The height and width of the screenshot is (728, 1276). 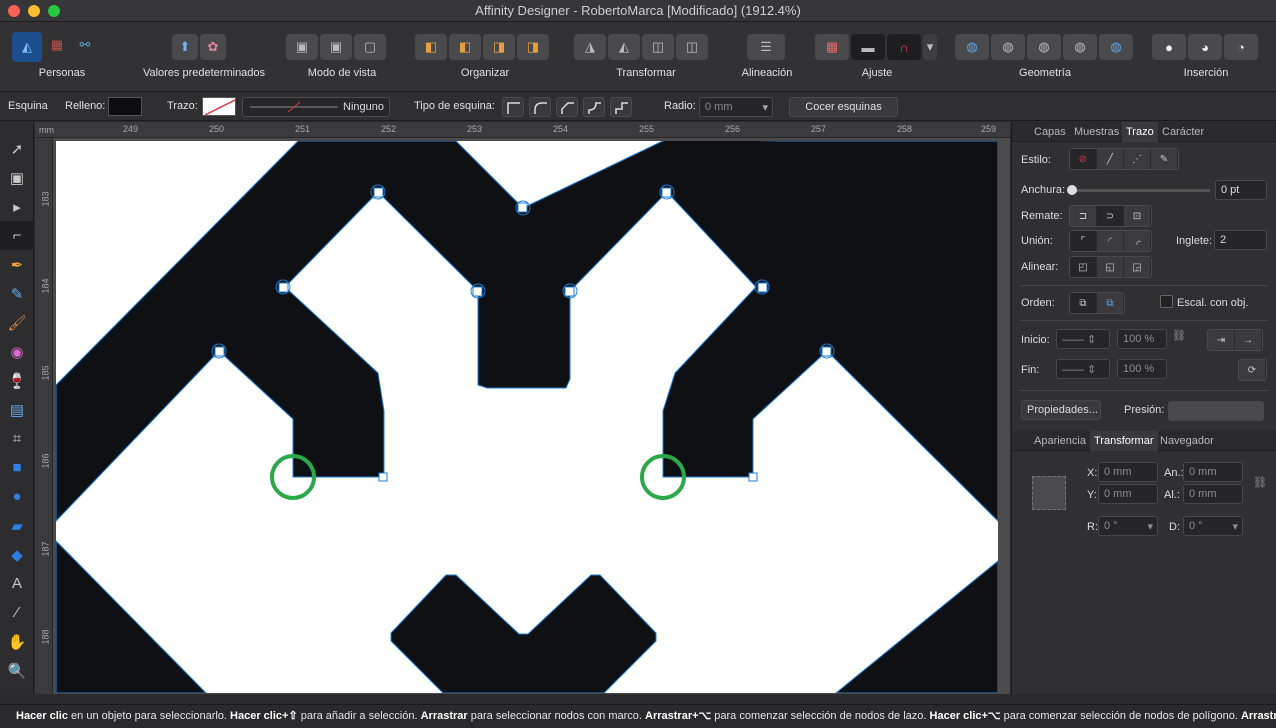 What do you see at coordinates (523, 634) in the screenshot?
I see `small-m-shape` at bounding box center [523, 634].